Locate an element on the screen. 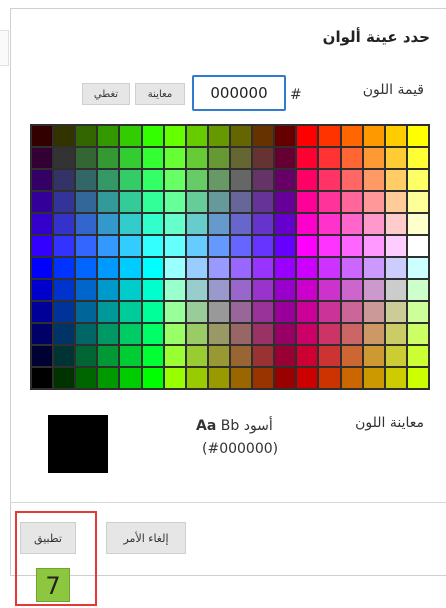  preview-button: معاينة is located at coordinates (160, 94).